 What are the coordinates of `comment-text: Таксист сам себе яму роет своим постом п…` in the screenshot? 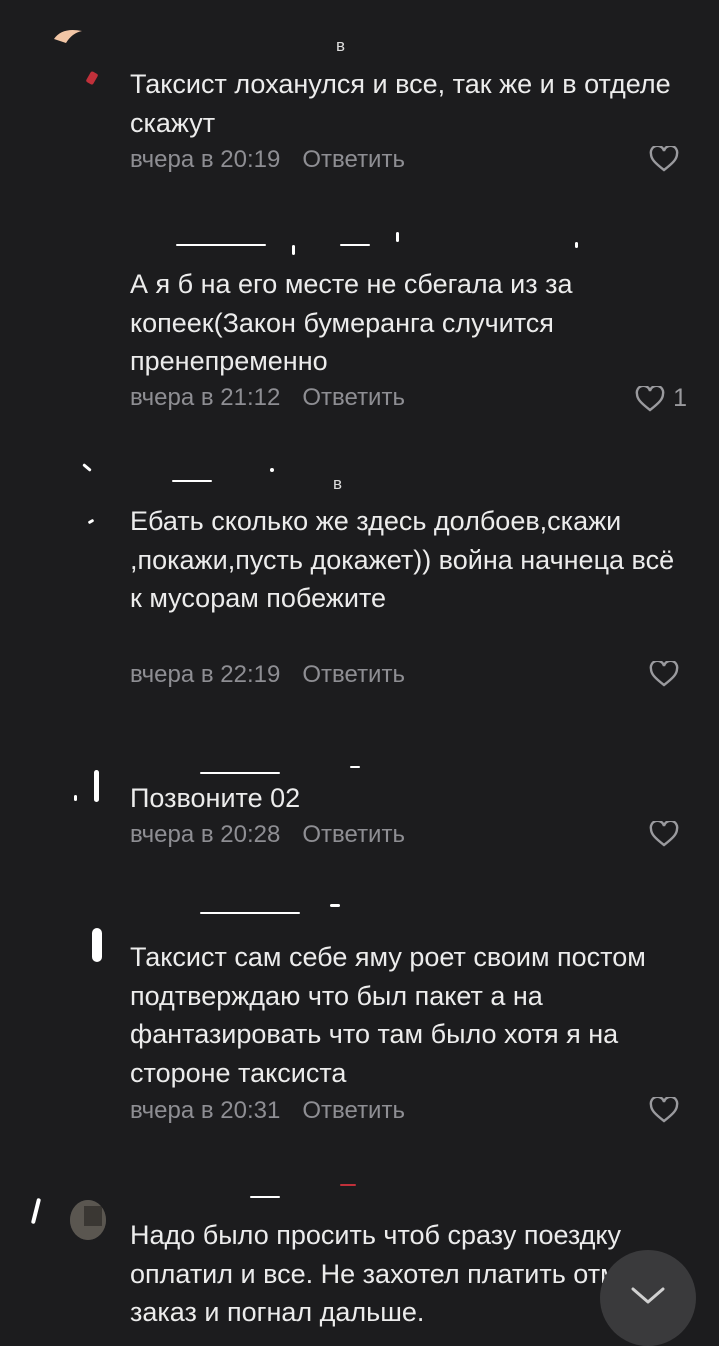 It's located at (388, 1015).